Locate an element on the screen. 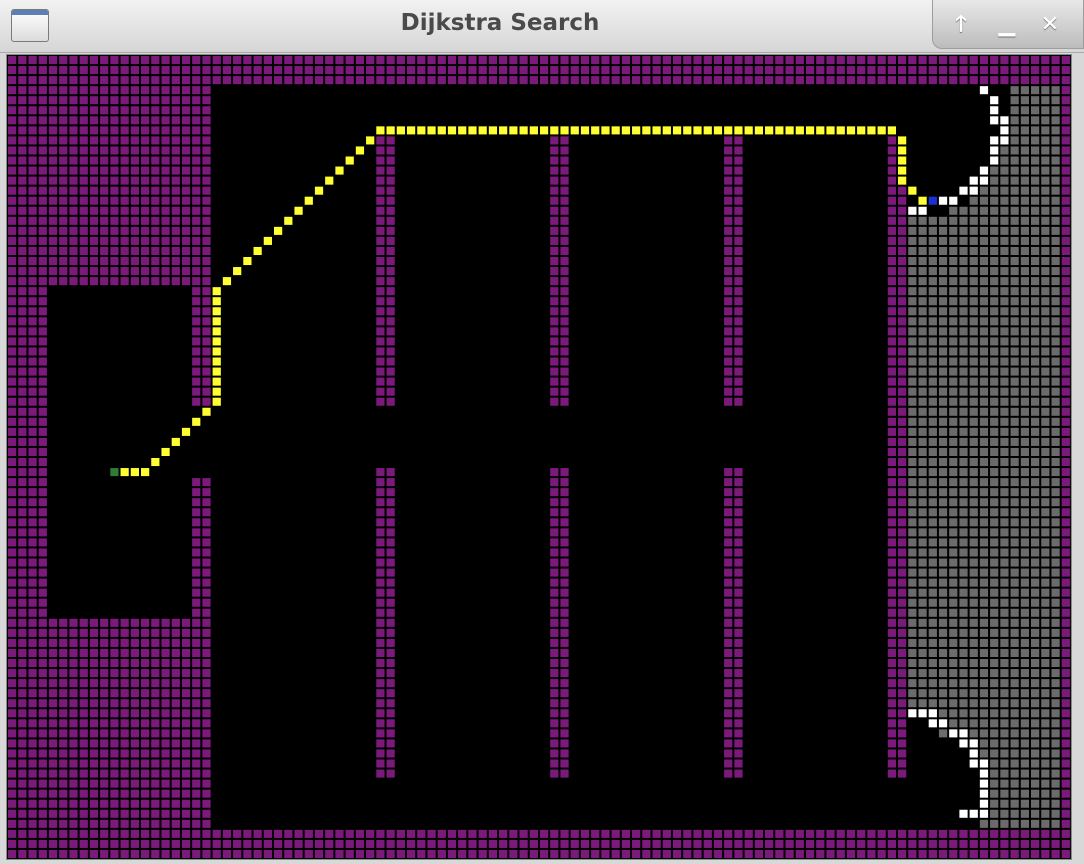  close-button: ✕ is located at coordinates (1050, 25).